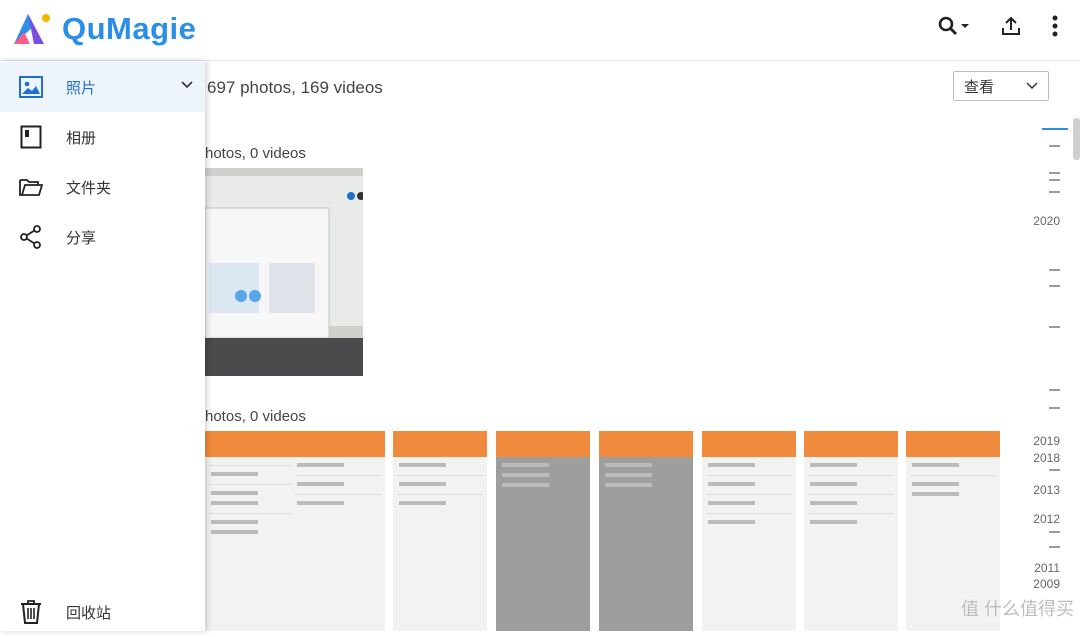 This screenshot has width=1080, height=637. I want to click on album-icon, so click(31, 137).